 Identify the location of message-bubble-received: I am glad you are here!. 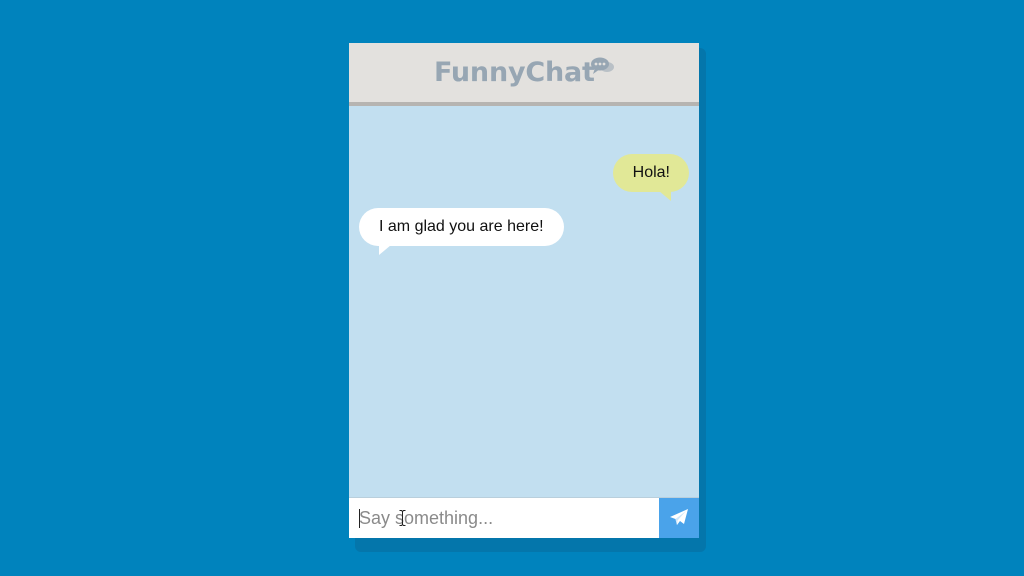
(461, 231).